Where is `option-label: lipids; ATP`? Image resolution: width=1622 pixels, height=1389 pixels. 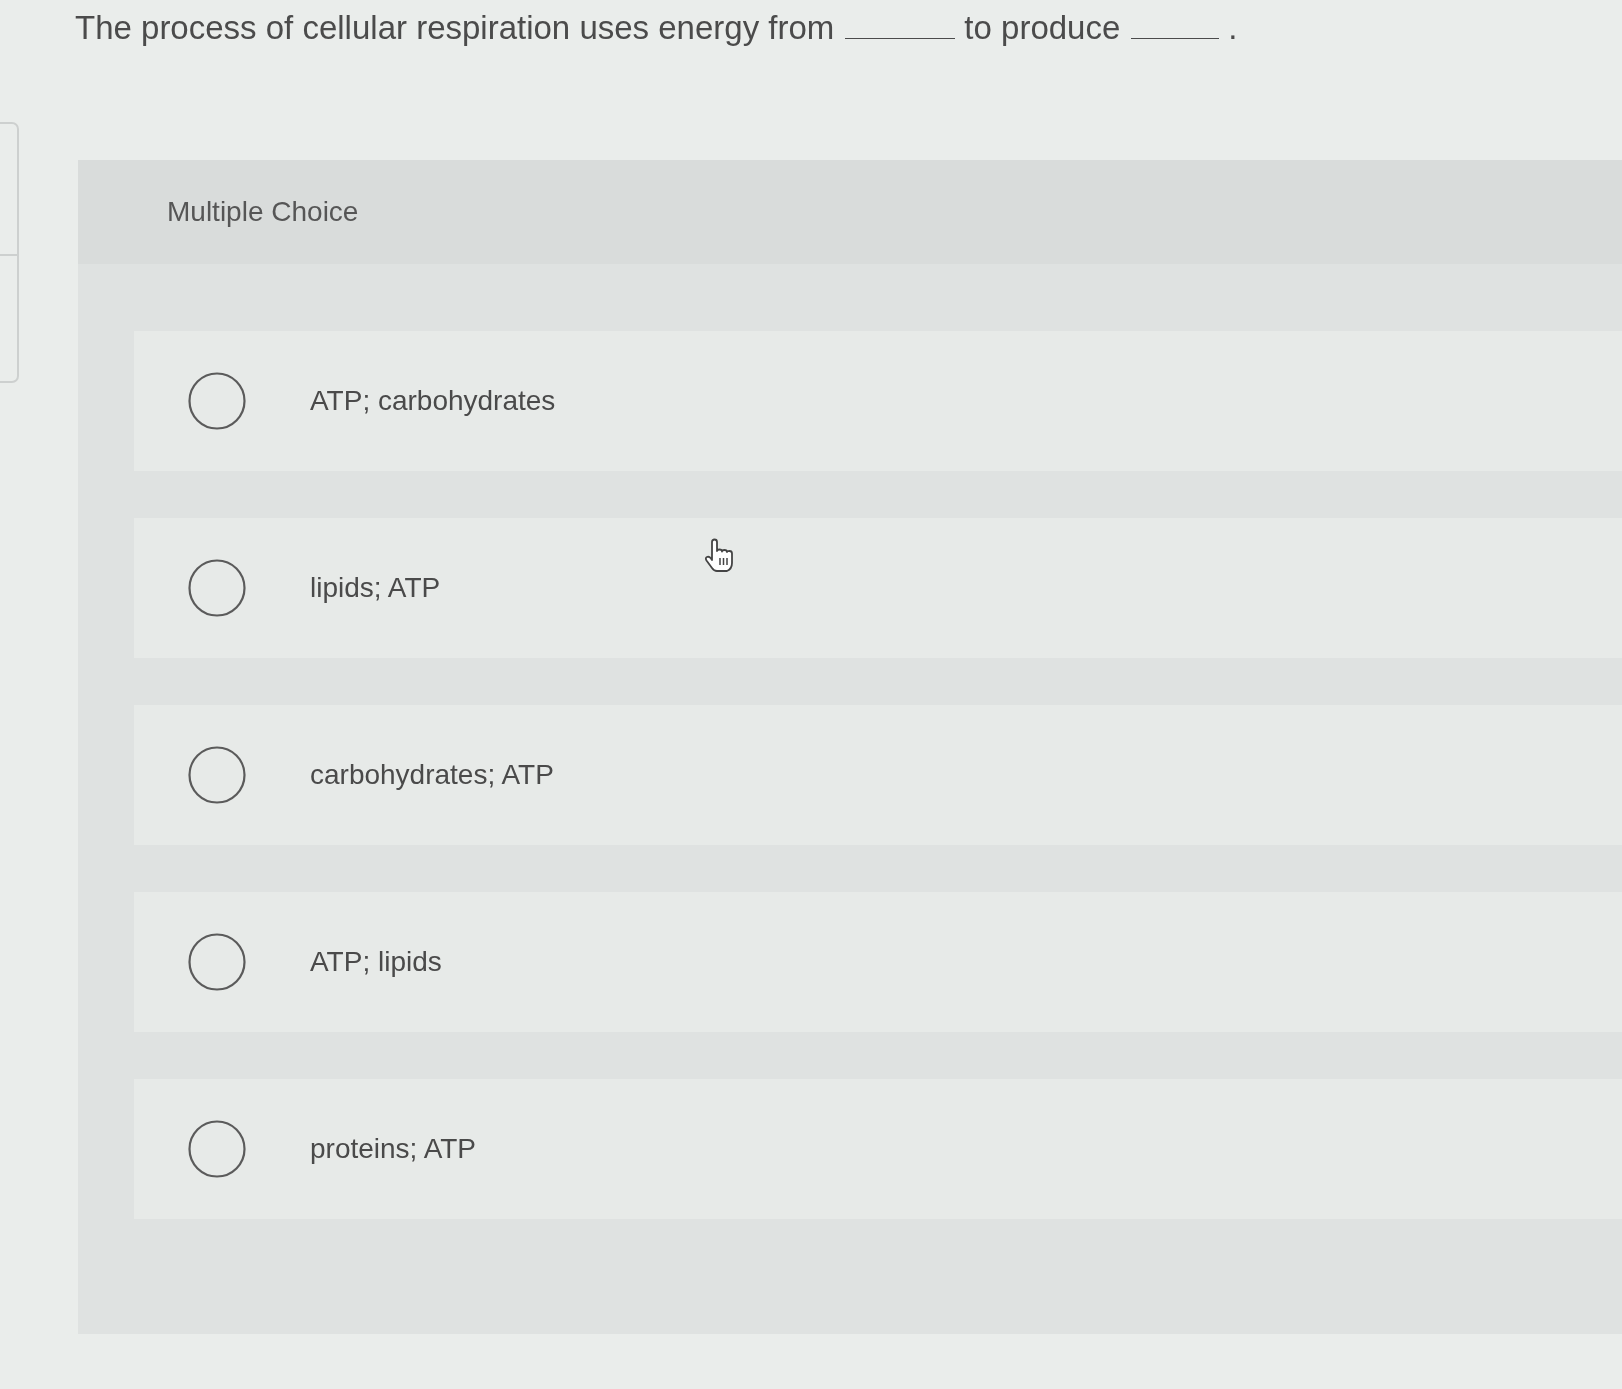
option-label: lipids; ATP is located at coordinates (375, 588).